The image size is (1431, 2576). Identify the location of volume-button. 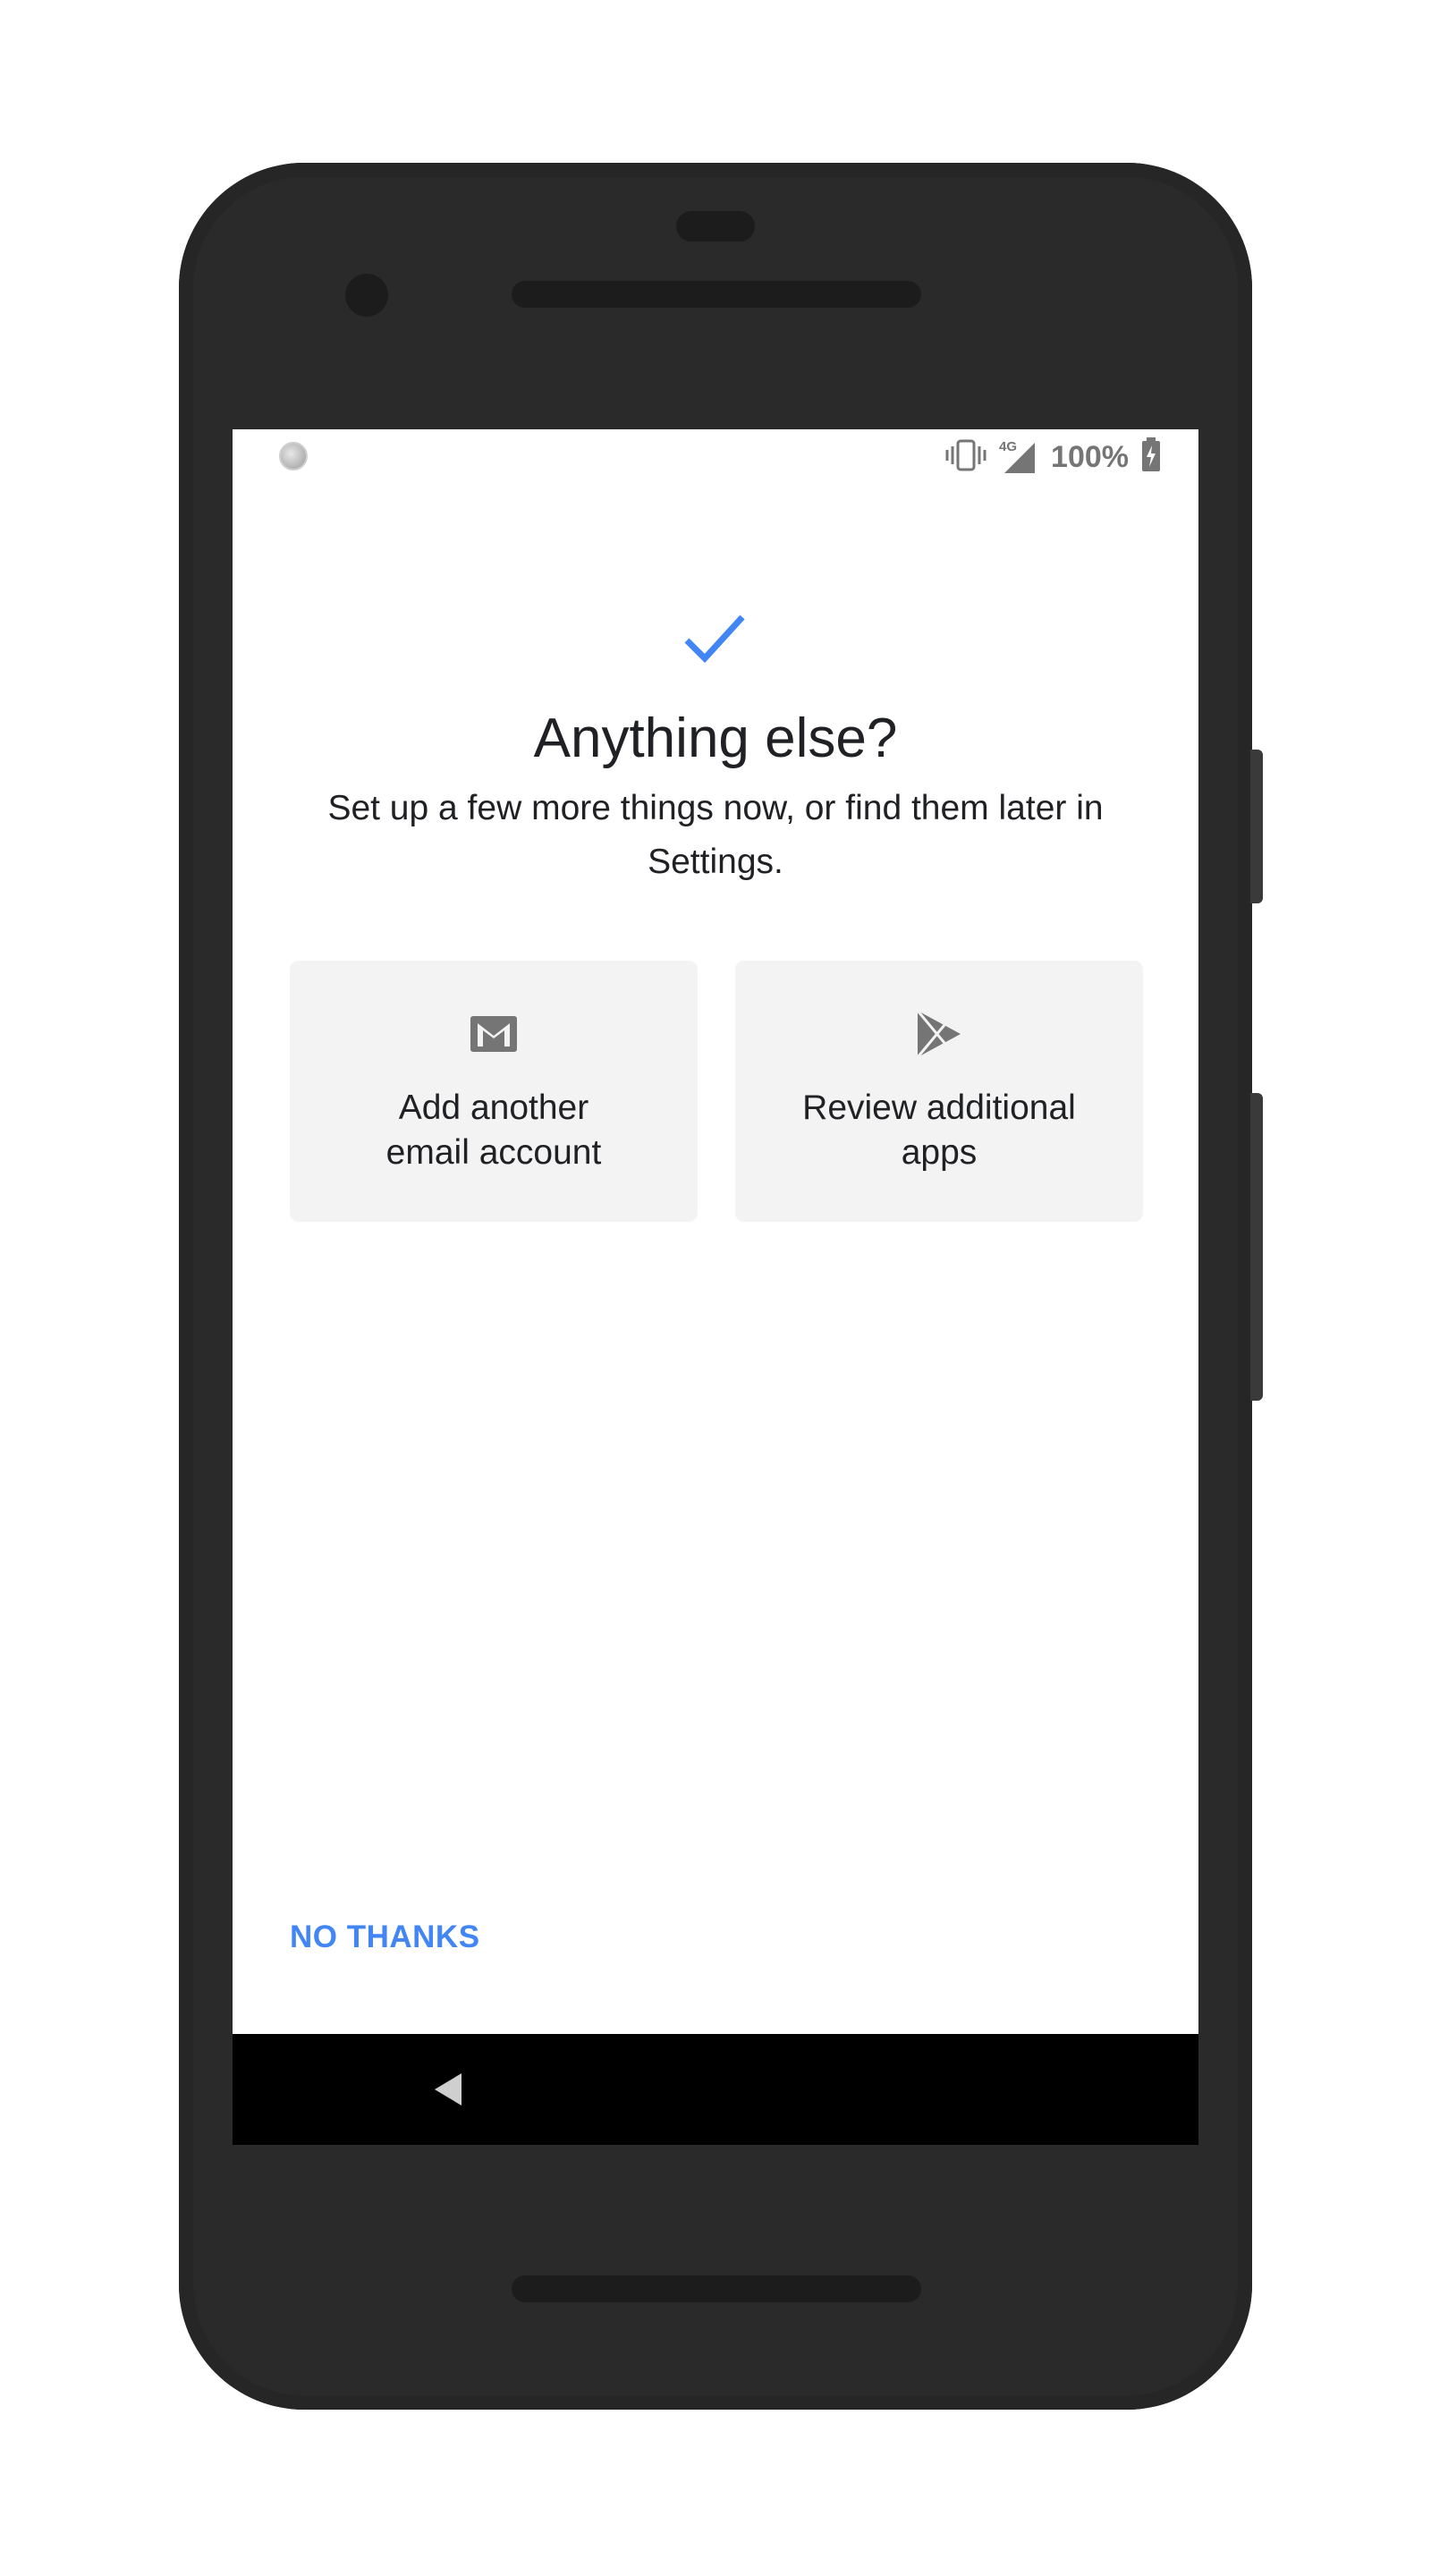
(1257, 1247).